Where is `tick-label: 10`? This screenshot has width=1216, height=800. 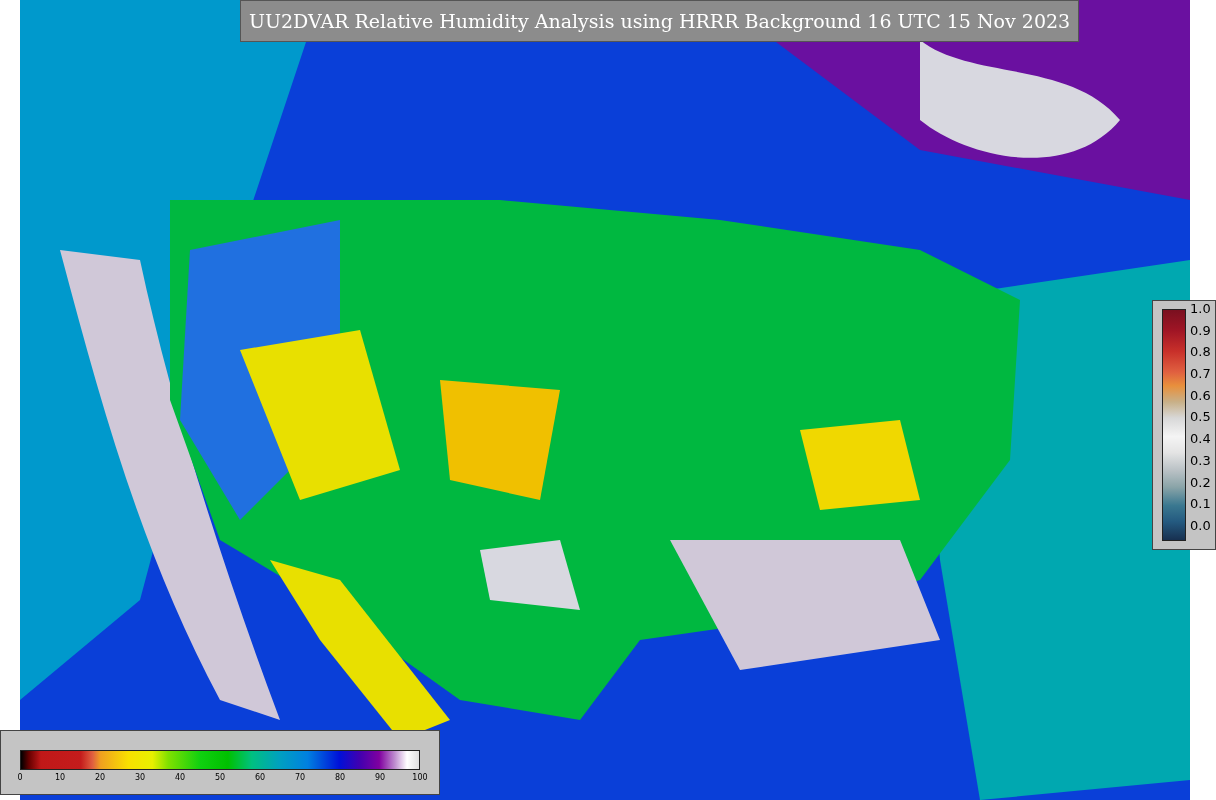
tick-label: 10 is located at coordinates (60, 777).